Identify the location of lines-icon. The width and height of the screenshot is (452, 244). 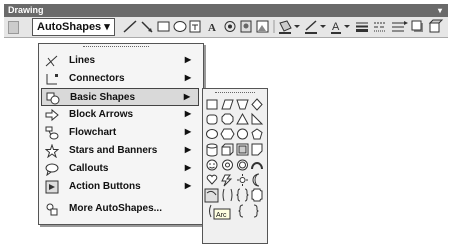
(51, 61).